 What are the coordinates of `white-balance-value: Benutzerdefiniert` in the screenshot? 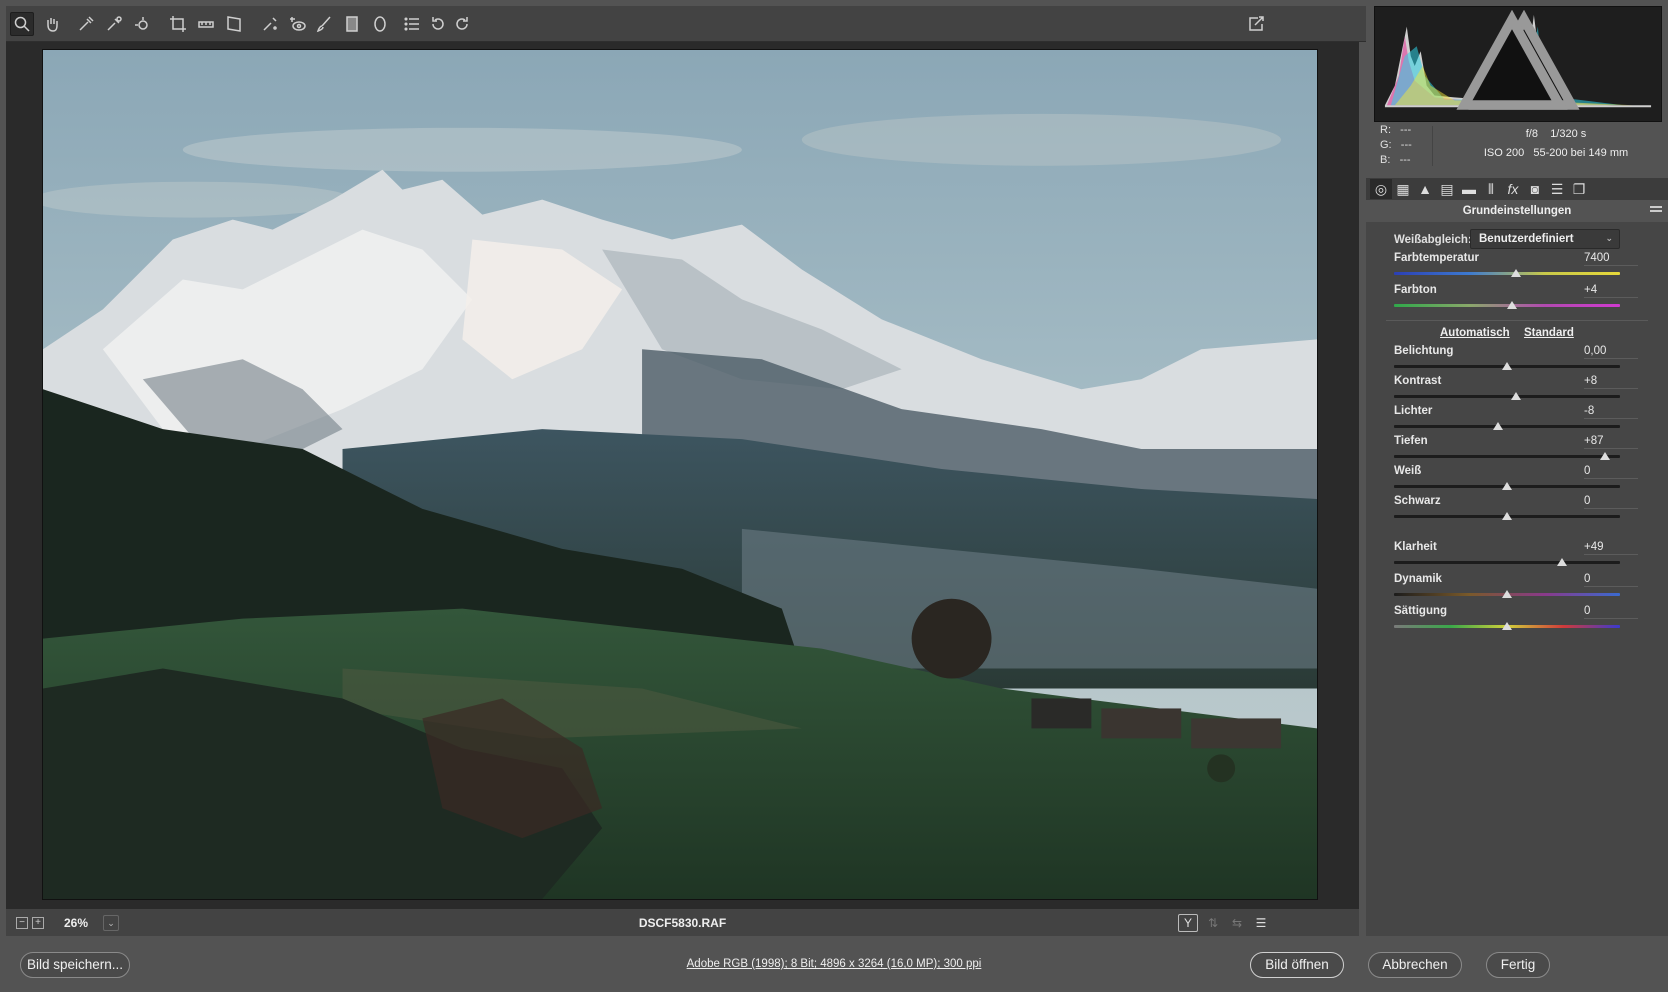 It's located at (1526, 239).